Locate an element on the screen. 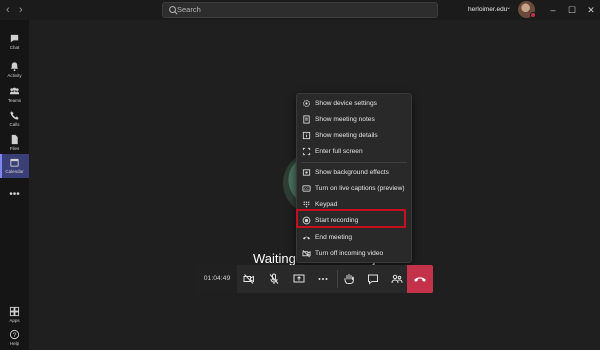 This screenshot has height=350, width=600. title-bar: ‹ › Search herloimer.edu ⌄ – ☐ ✕ is located at coordinates (300, 10).